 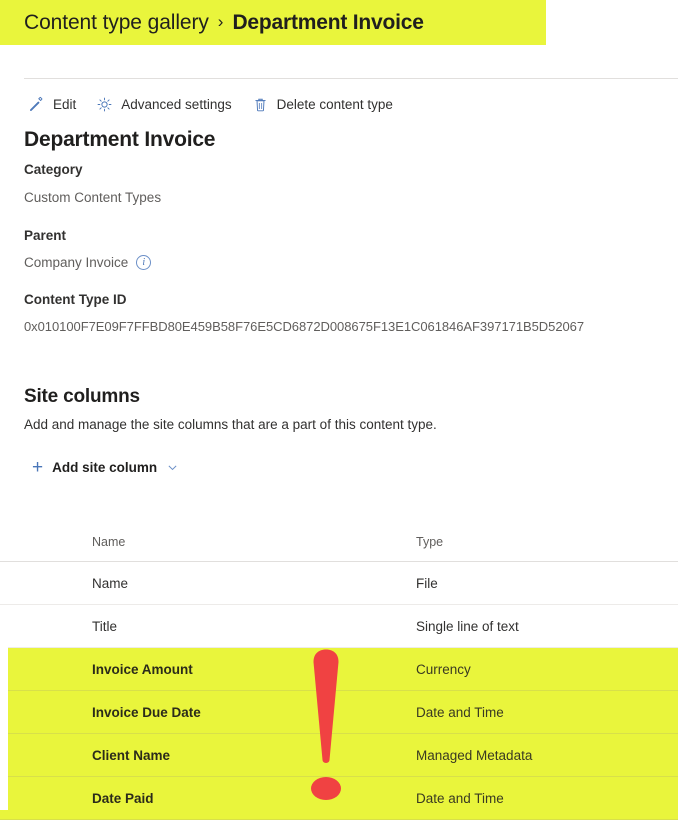 What do you see at coordinates (104, 104) in the screenshot?
I see `gear-icon` at bounding box center [104, 104].